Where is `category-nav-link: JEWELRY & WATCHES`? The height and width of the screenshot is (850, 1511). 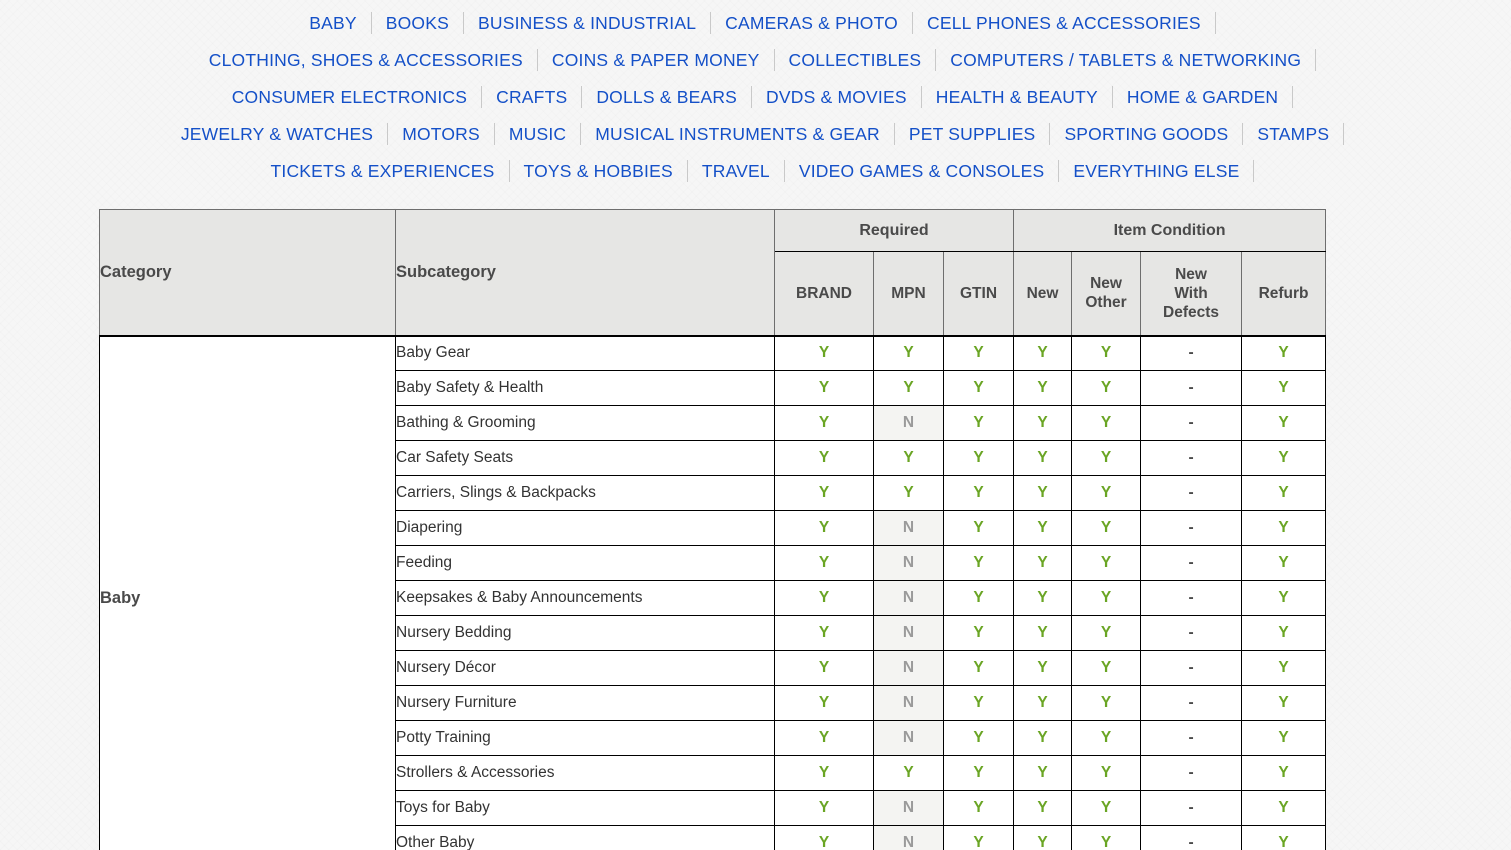 category-nav-link: JEWELRY & WATCHES is located at coordinates (277, 134).